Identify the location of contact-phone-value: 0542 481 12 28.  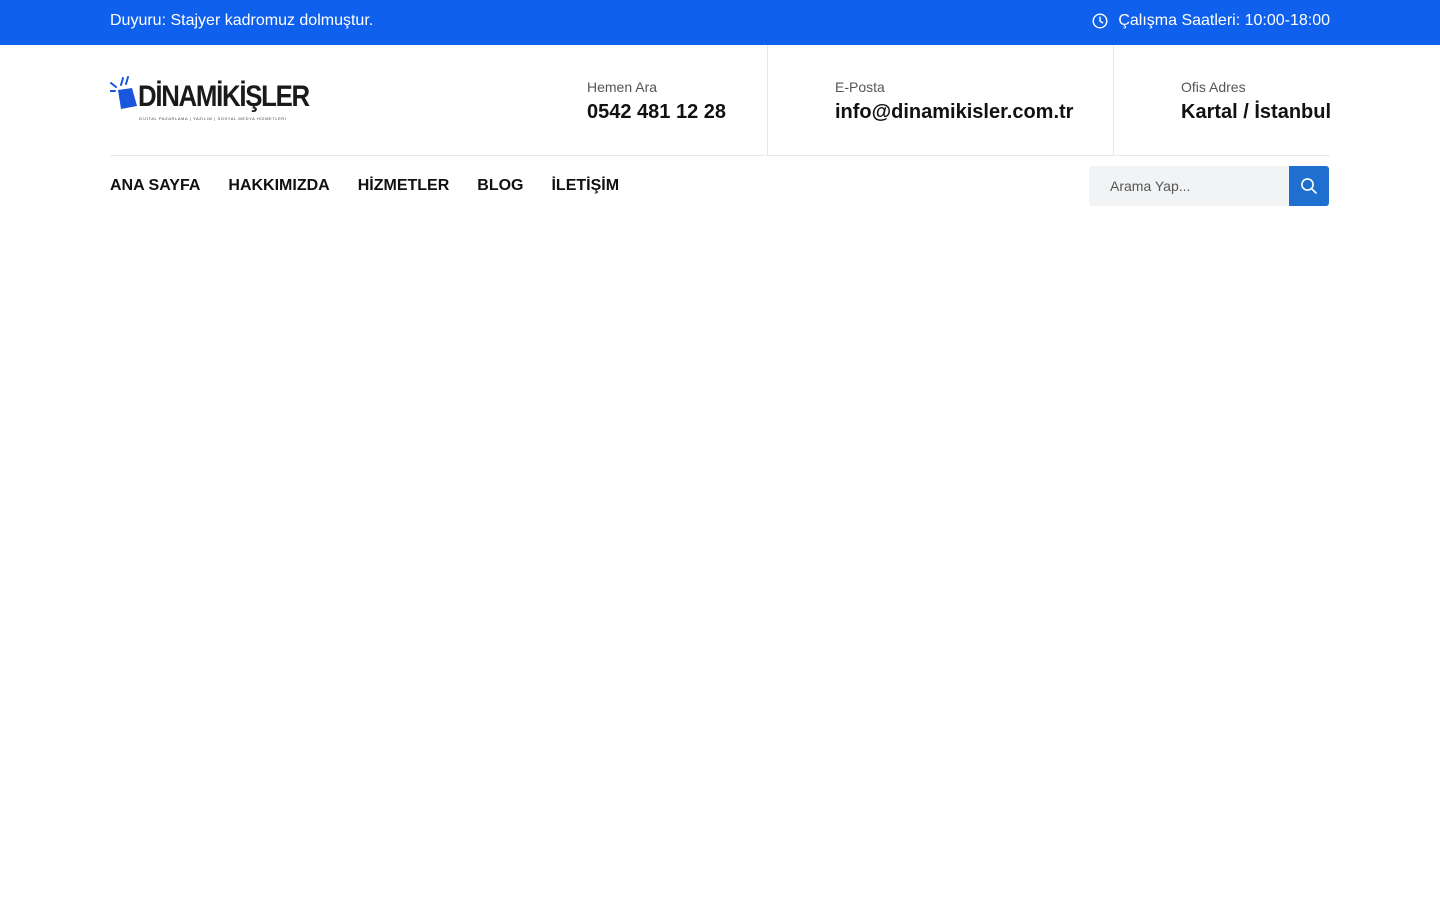
(656, 112).